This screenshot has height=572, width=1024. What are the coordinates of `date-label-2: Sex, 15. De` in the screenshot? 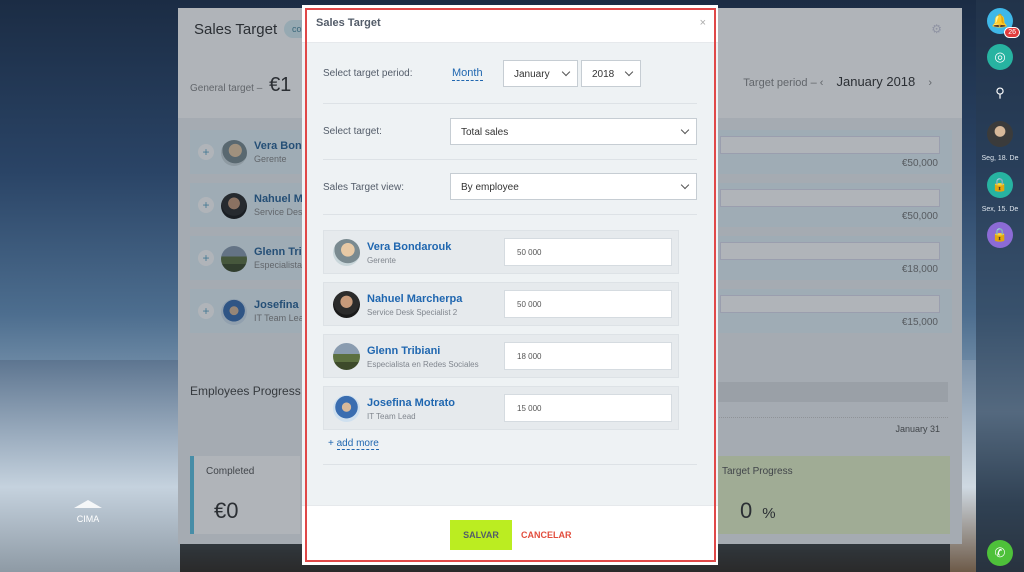 It's located at (1000, 209).